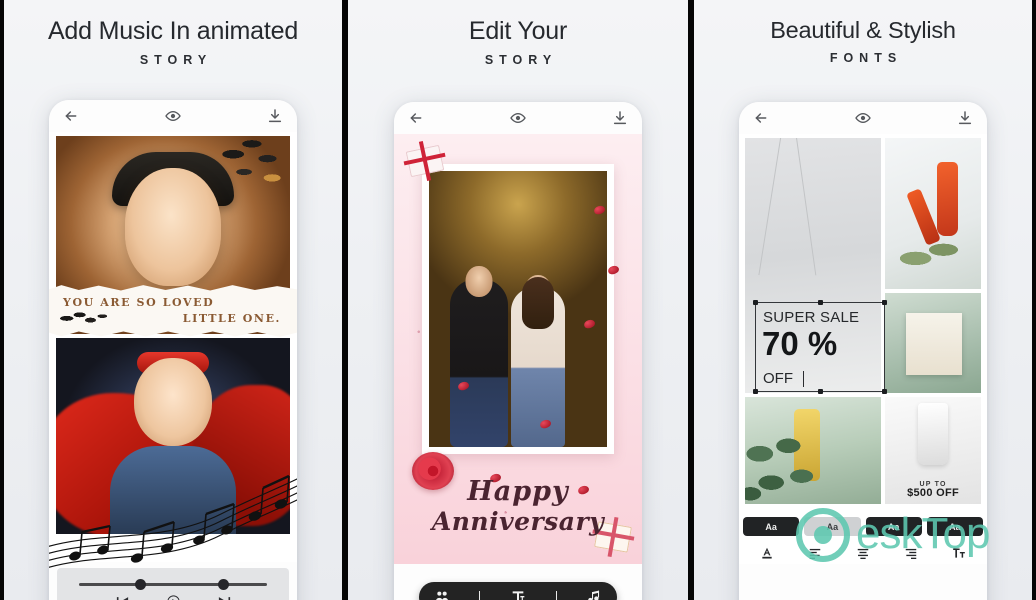 The height and width of the screenshot is (600, 1036). I want to click on panel-1-title: Add Music In animated, so click(173, 31).